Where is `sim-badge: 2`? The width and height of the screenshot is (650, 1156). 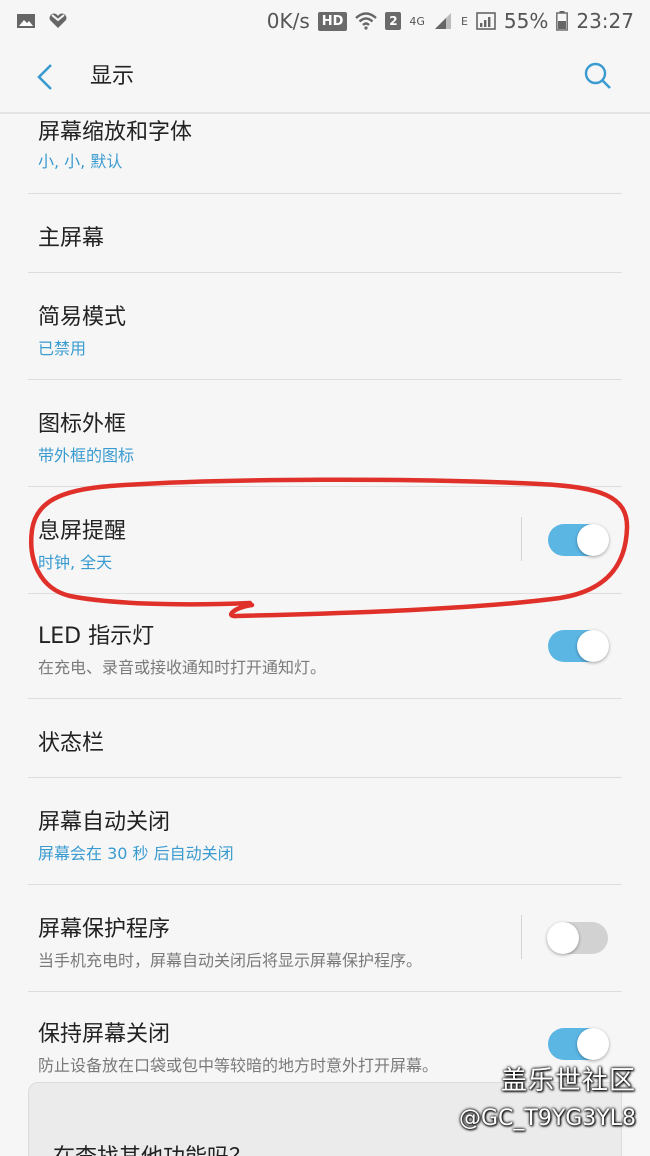
sim-badge: 2 is located at coordinates (393, 21).